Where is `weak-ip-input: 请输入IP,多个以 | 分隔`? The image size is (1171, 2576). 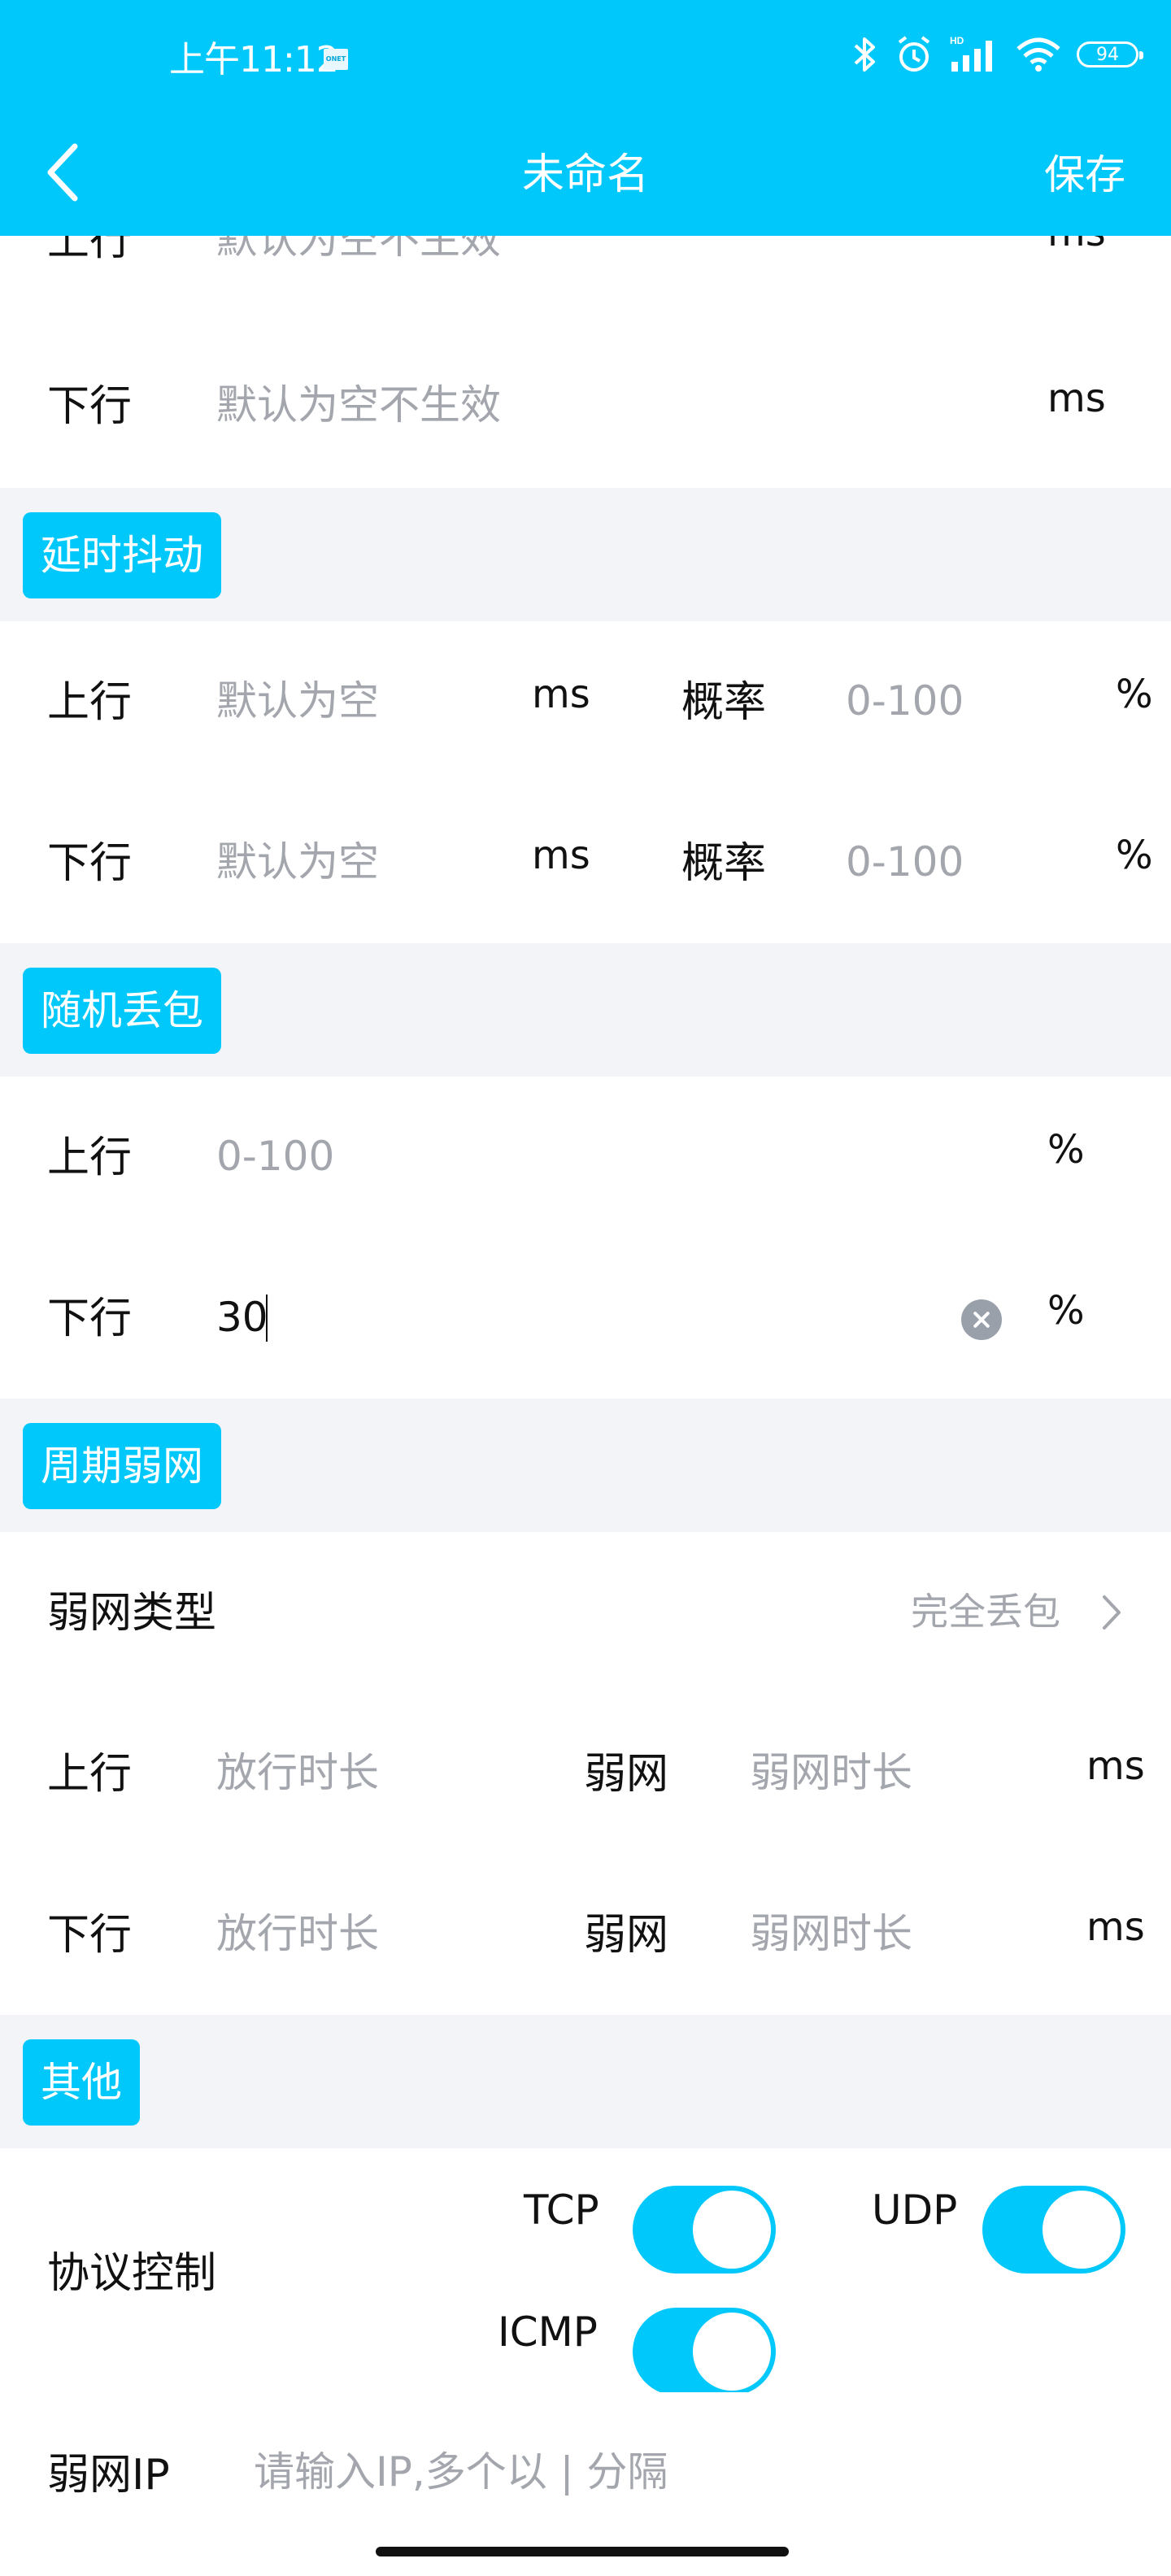
weak-ip-input: 请输入IP,多个以 | 分隔 is located at coordinates (461, 2472).